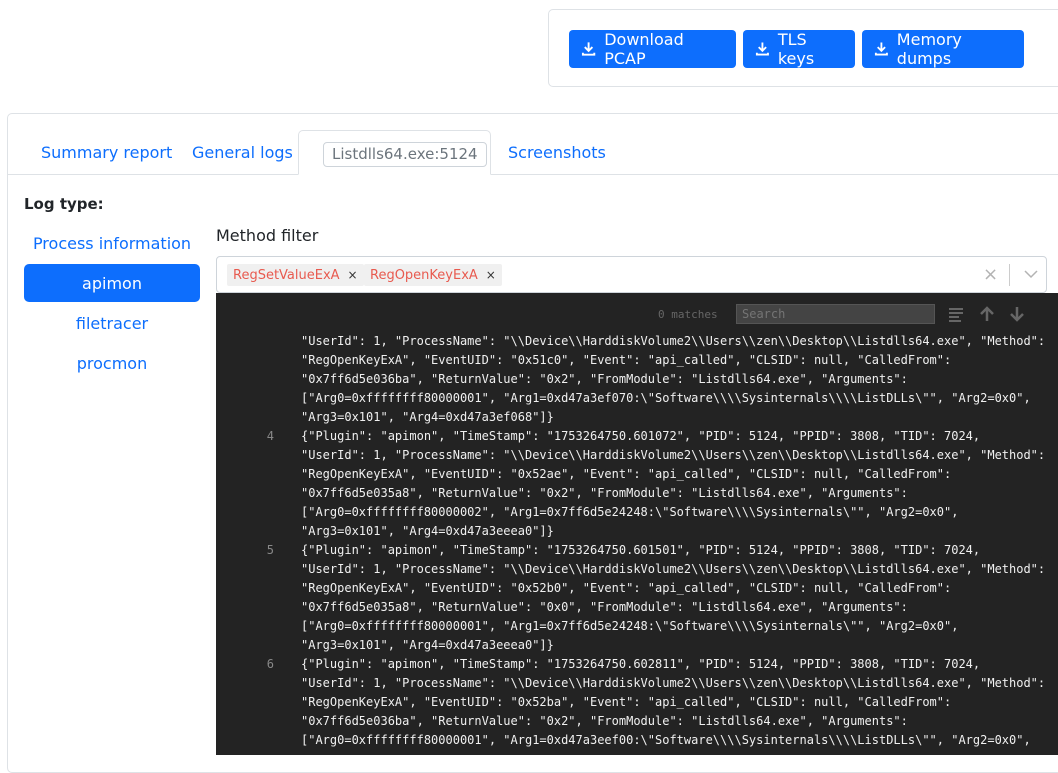 The height and width of the screenshot is (773, 1058). I want to click on arrow-down-icon, so click(1017, 316).